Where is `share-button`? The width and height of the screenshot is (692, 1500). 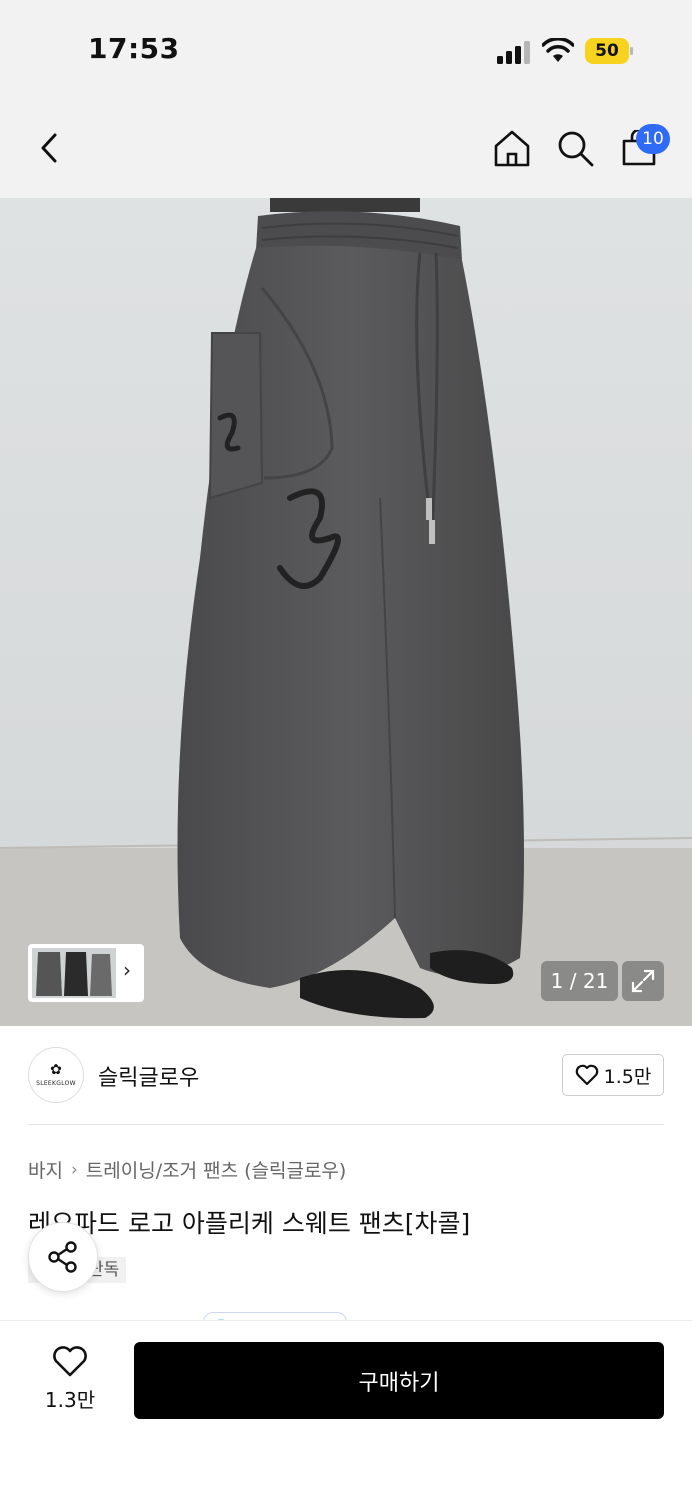 share-button is located at coordinates (63, 1257).